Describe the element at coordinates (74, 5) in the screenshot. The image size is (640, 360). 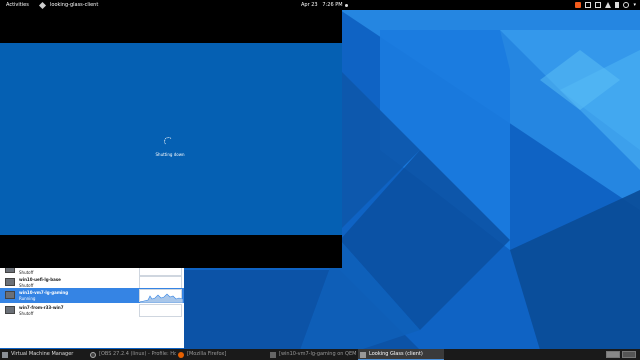
I see `app-menu-label: looking-glass-client` at that location.